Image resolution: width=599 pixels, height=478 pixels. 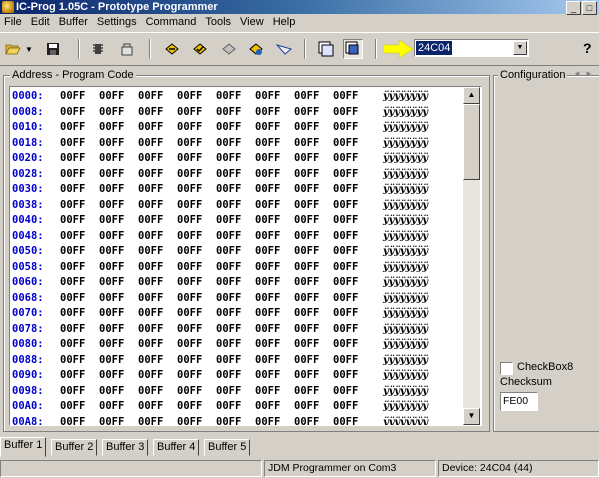 What do you see at coordinates (29, 49) in the screenshot?
I see `open-dropdown-icon: ▼` at bounding box center [29, 49].